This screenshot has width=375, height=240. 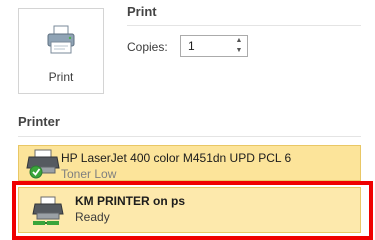 I want to click on copies-value: 1, so click(x=191, y=46).